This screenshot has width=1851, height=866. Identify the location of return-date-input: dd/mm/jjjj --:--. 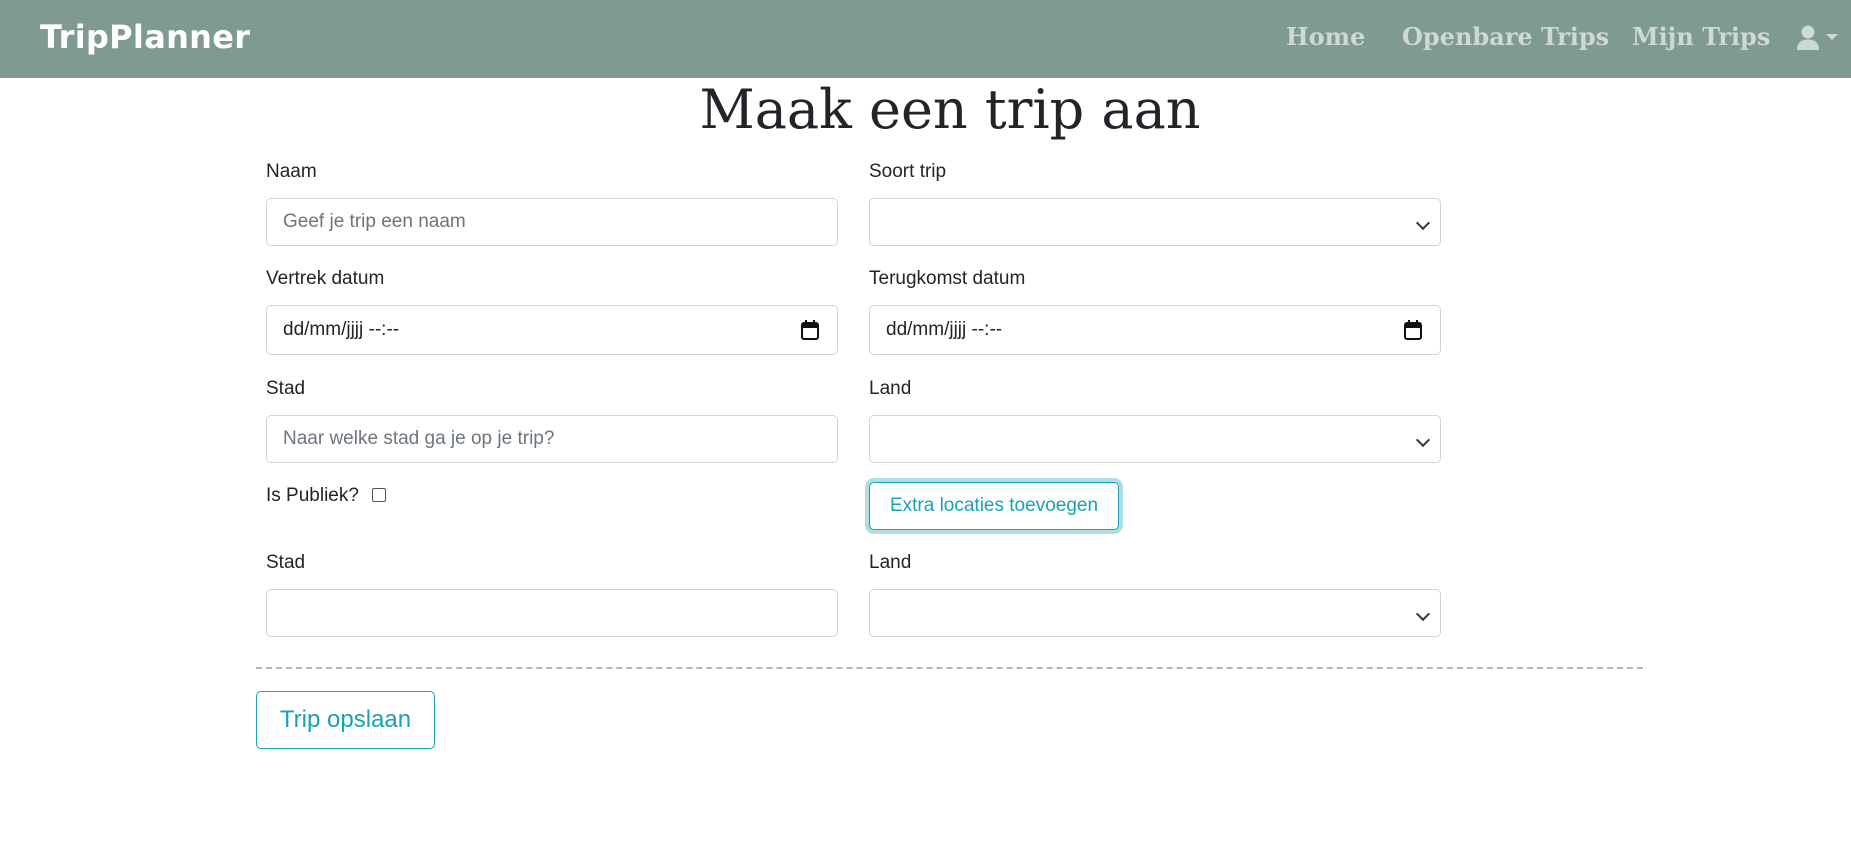
(1155, 330).